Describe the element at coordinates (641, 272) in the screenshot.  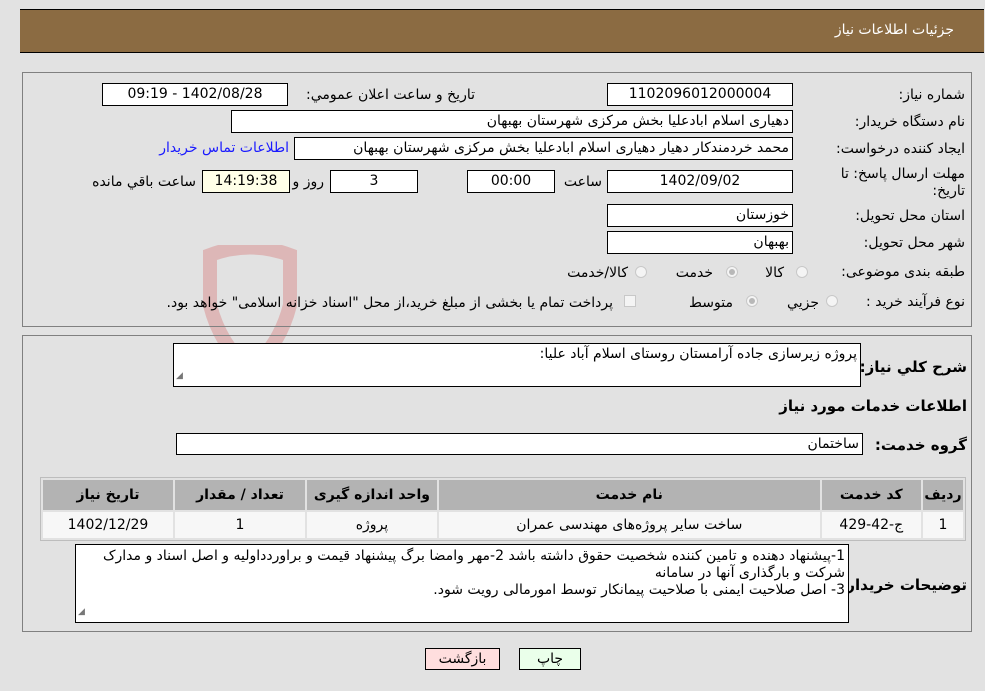
I see `category-radio-goods-service` at that location.